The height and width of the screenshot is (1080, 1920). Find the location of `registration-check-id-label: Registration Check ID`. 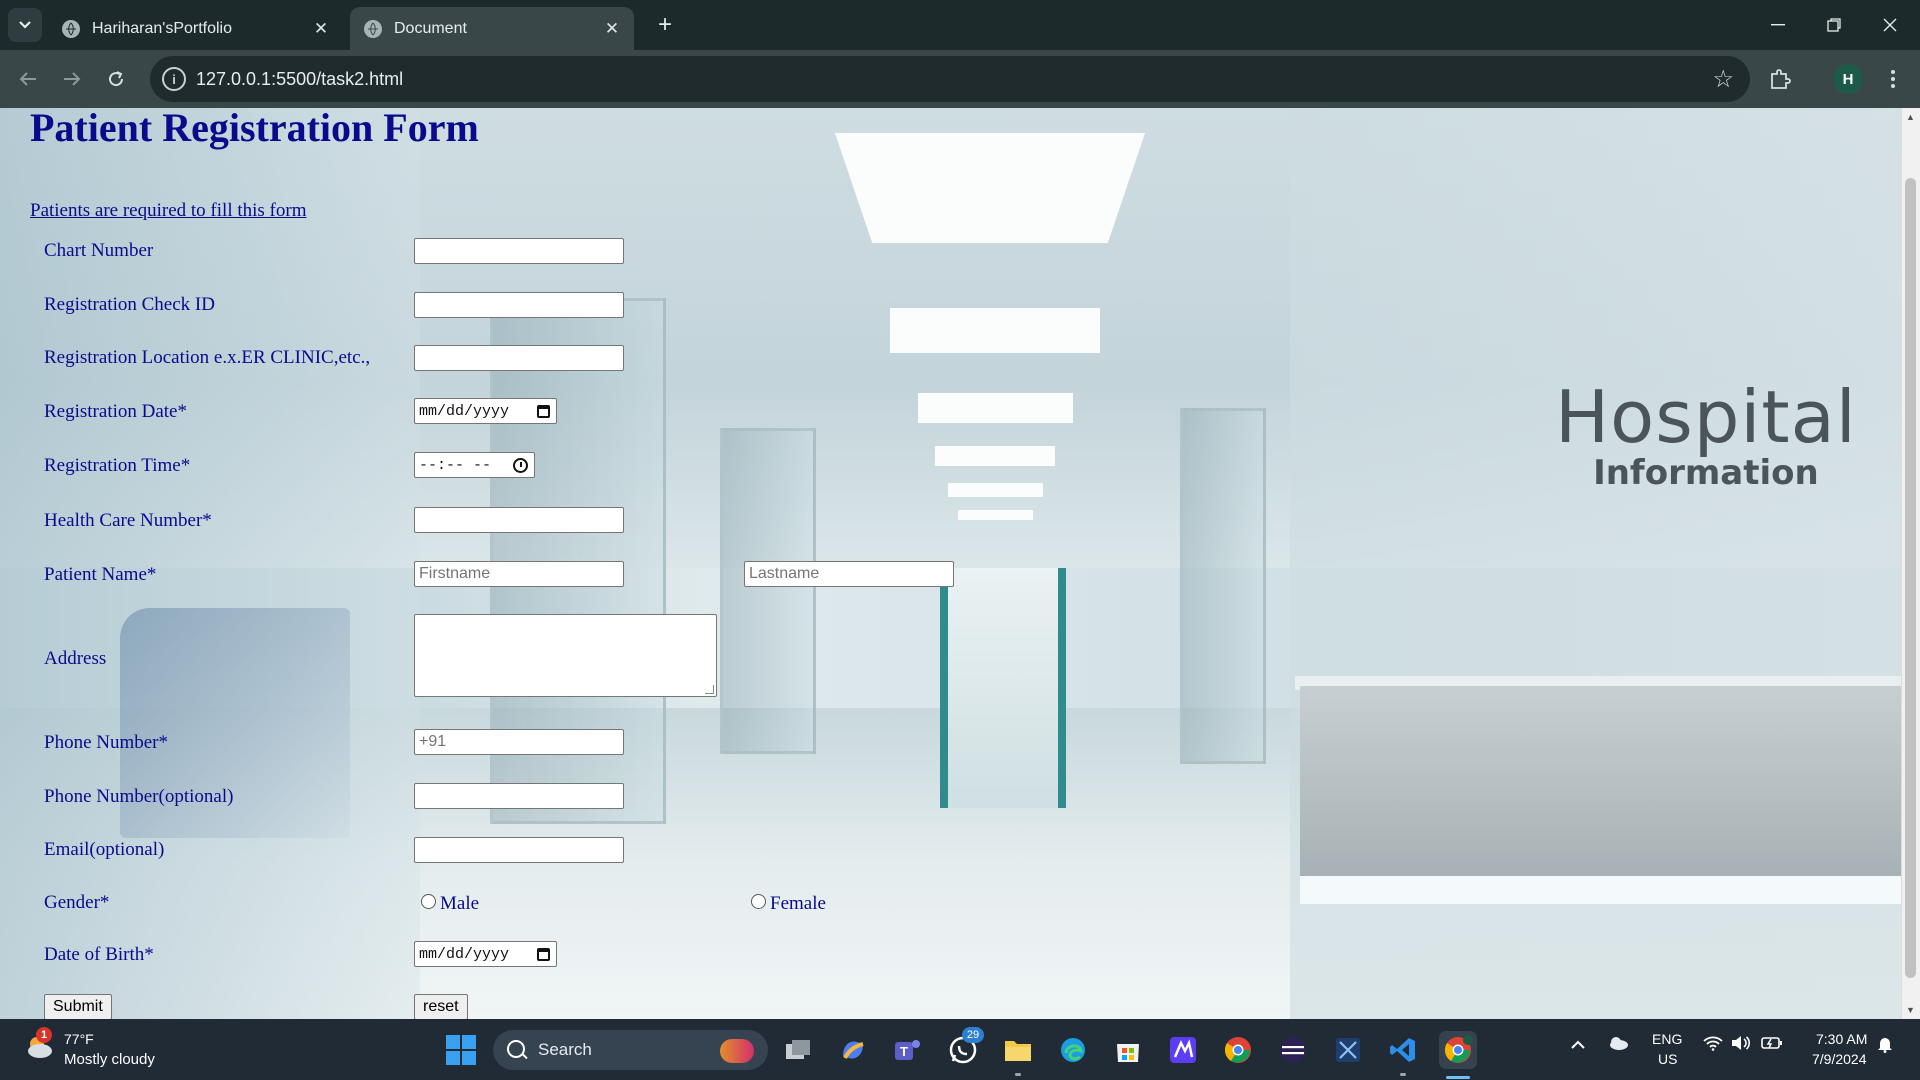

registration-check-id-label: Registration Check ID is located at coordinates (129, 304).